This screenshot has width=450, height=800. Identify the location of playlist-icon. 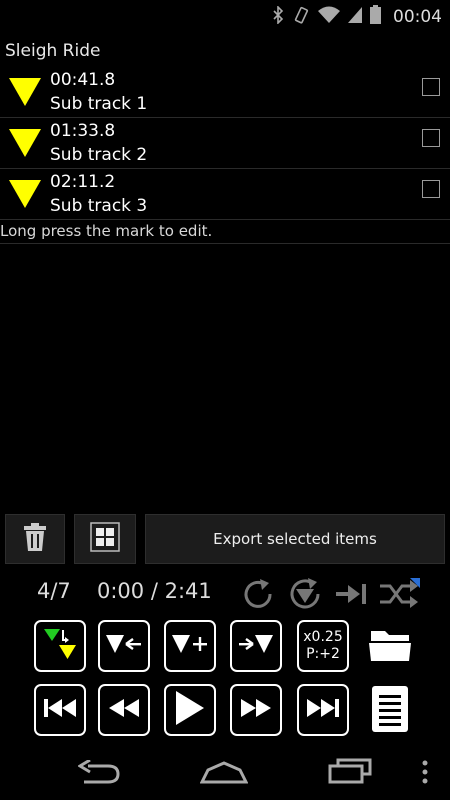
(390, 711).